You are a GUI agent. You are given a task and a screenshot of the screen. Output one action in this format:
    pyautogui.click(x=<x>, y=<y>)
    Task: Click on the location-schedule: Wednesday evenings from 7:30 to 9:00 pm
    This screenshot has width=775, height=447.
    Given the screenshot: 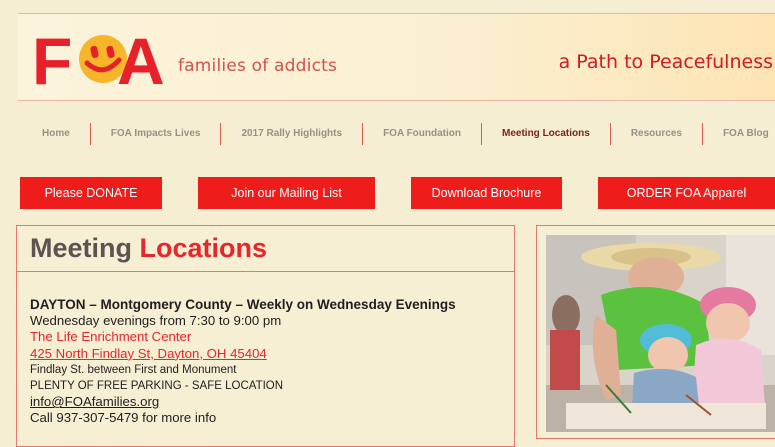 What is the action you would take?
    pyautogui.click(x=156, y=321)
    